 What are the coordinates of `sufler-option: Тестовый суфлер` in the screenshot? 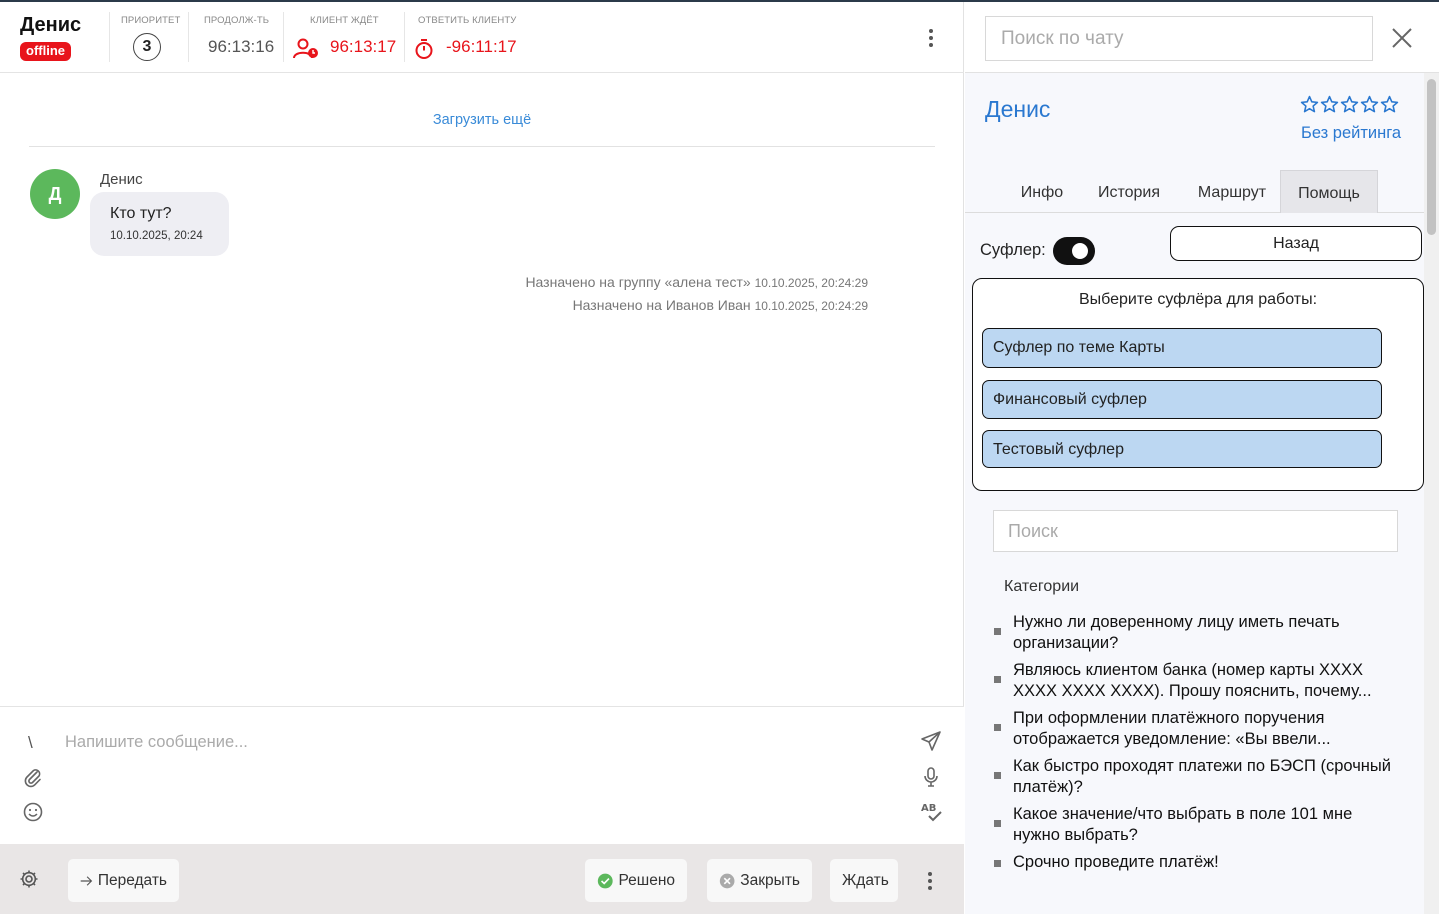 It's located at (1182, 449).